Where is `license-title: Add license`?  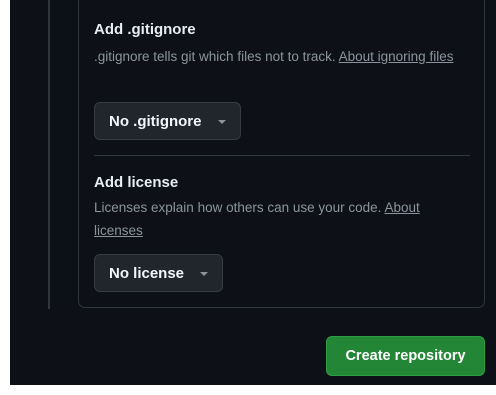 license-title: Add license is located at coordinates (136, 182).